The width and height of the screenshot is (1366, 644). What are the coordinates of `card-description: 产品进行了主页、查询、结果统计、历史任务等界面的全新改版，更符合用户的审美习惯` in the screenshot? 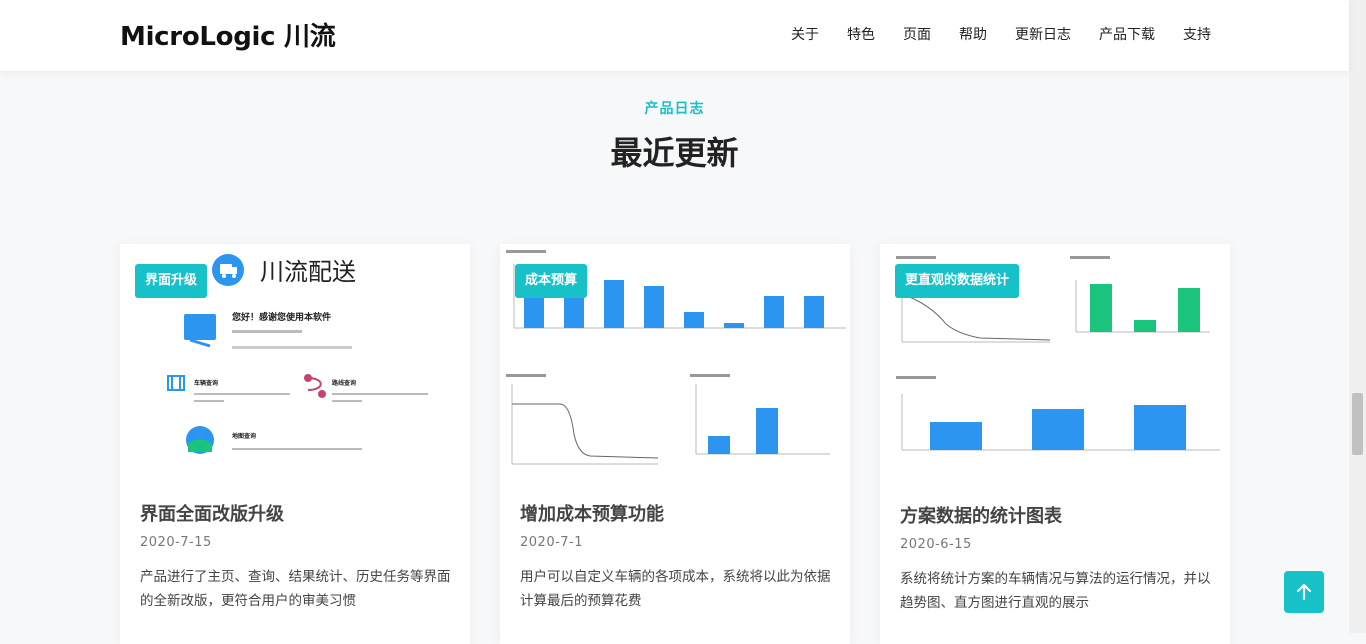 It's located at (295, 589).